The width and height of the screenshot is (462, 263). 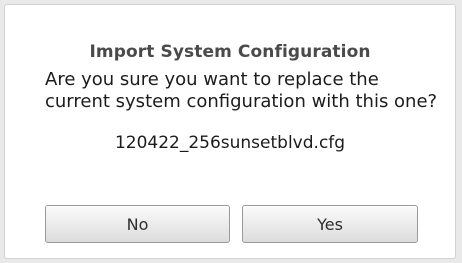 What do you see at coordinates (230, 52) in the screenshot?
I see `dialog-title: Import System Configuration` at bounding box center [230, 52].